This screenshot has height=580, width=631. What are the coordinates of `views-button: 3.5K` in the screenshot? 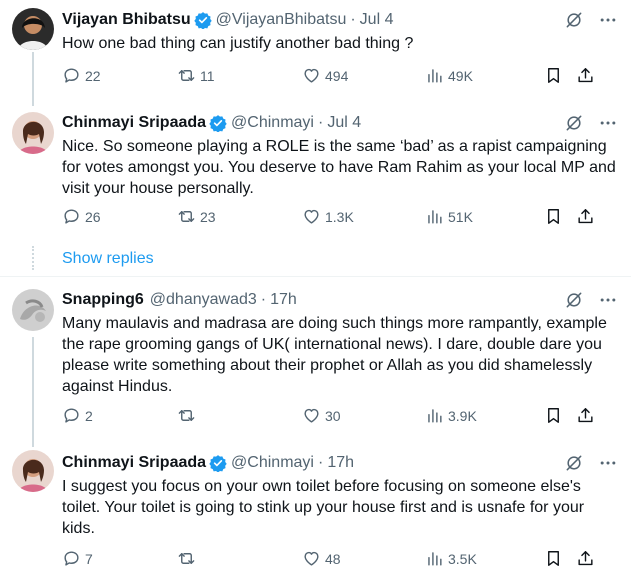 It's located at (451, 558).